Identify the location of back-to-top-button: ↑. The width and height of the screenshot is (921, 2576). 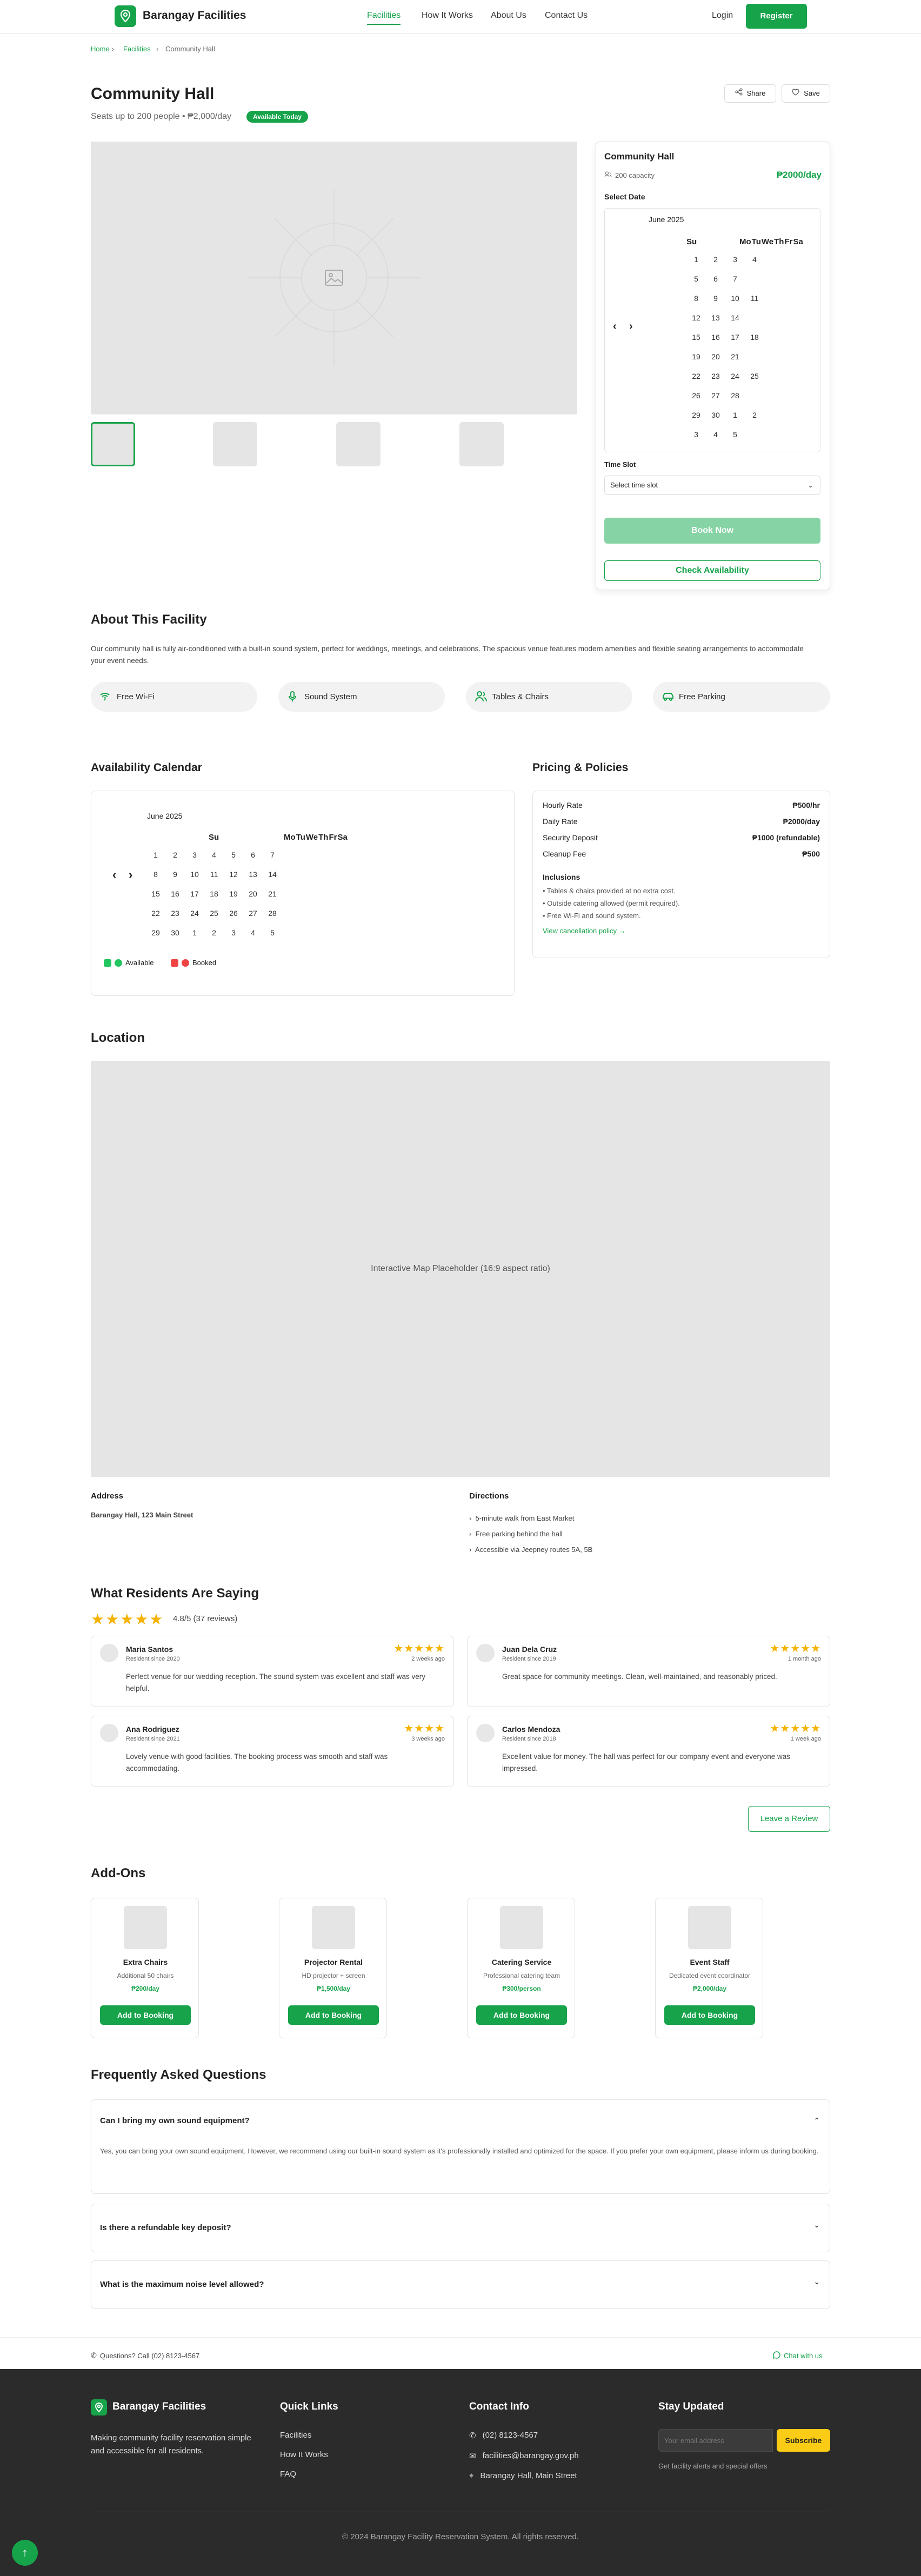
(25, 2553).